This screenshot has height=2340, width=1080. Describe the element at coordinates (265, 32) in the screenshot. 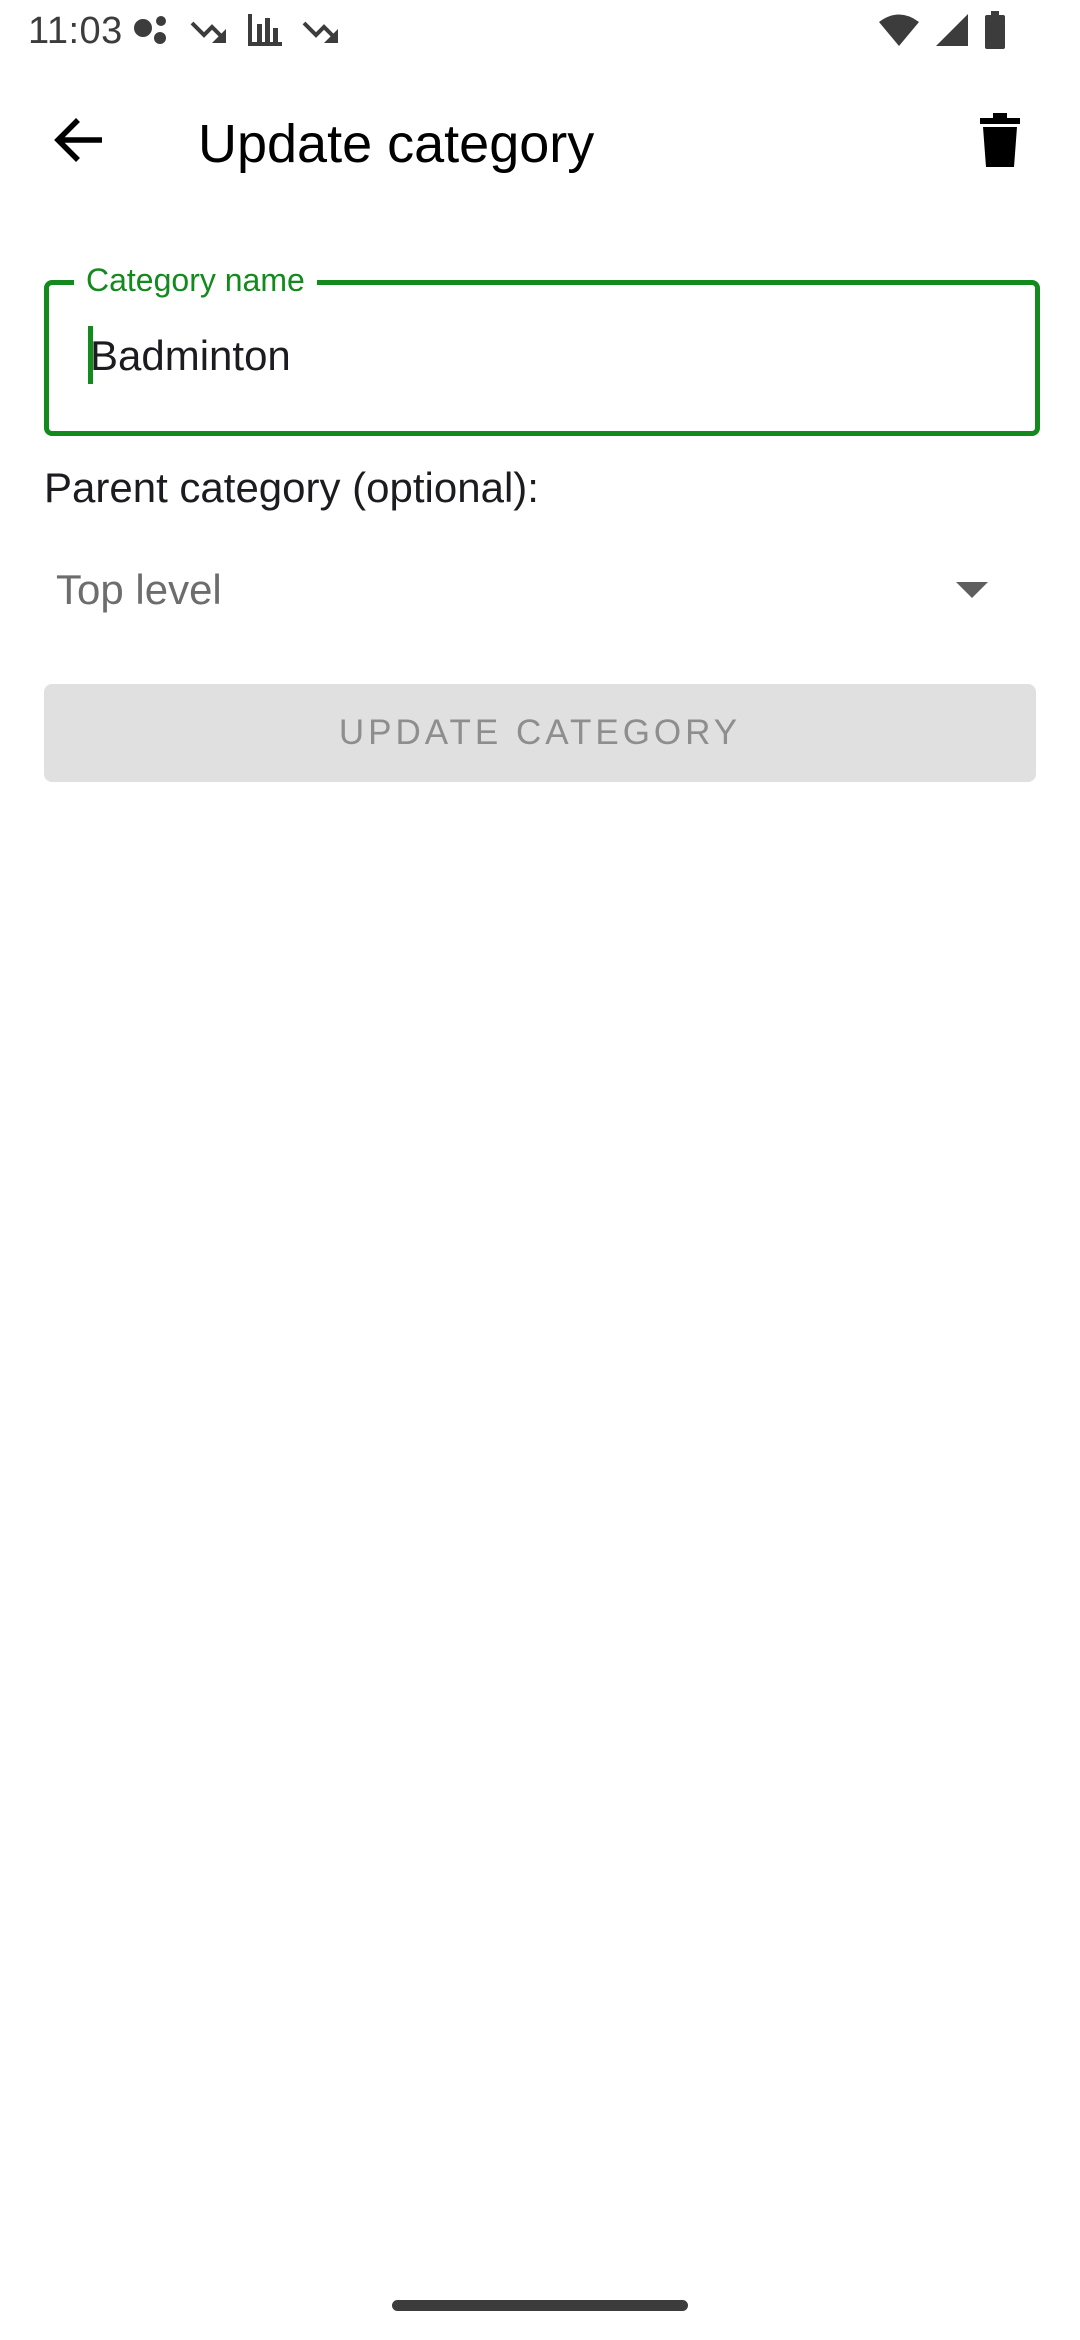

I see `bar-chart-icon` at that location.